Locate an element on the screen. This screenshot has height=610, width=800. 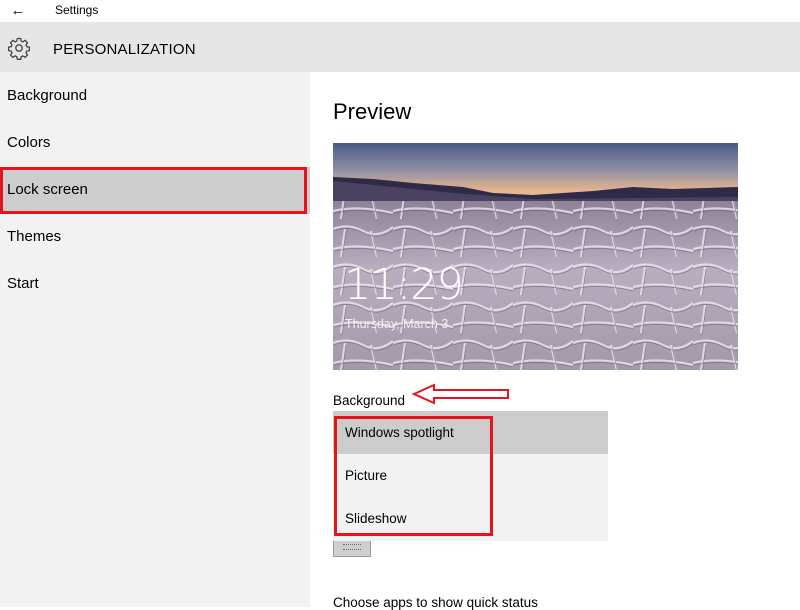
keyboard-button is located at coordinates (352, 549).